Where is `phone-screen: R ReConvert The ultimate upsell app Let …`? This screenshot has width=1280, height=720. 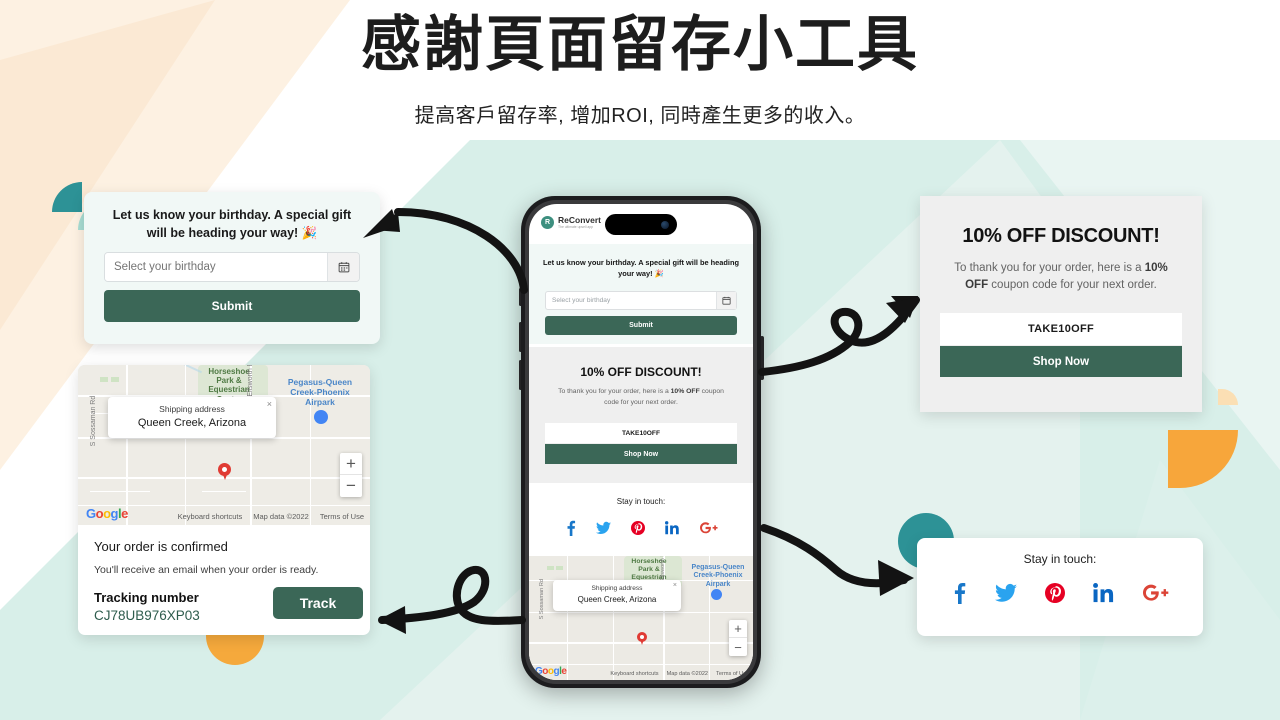
phone-screen: R ReConvert The ultimate upsell app Let … is located at coordinates (641, 442).